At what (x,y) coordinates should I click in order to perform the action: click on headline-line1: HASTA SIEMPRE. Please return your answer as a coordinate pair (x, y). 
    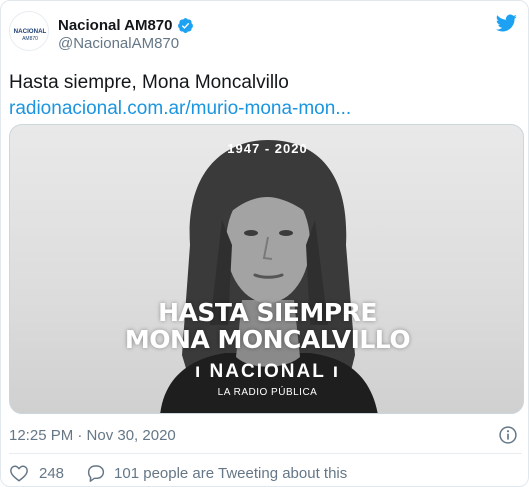
    Looking at the image, I should click on (267, 312).